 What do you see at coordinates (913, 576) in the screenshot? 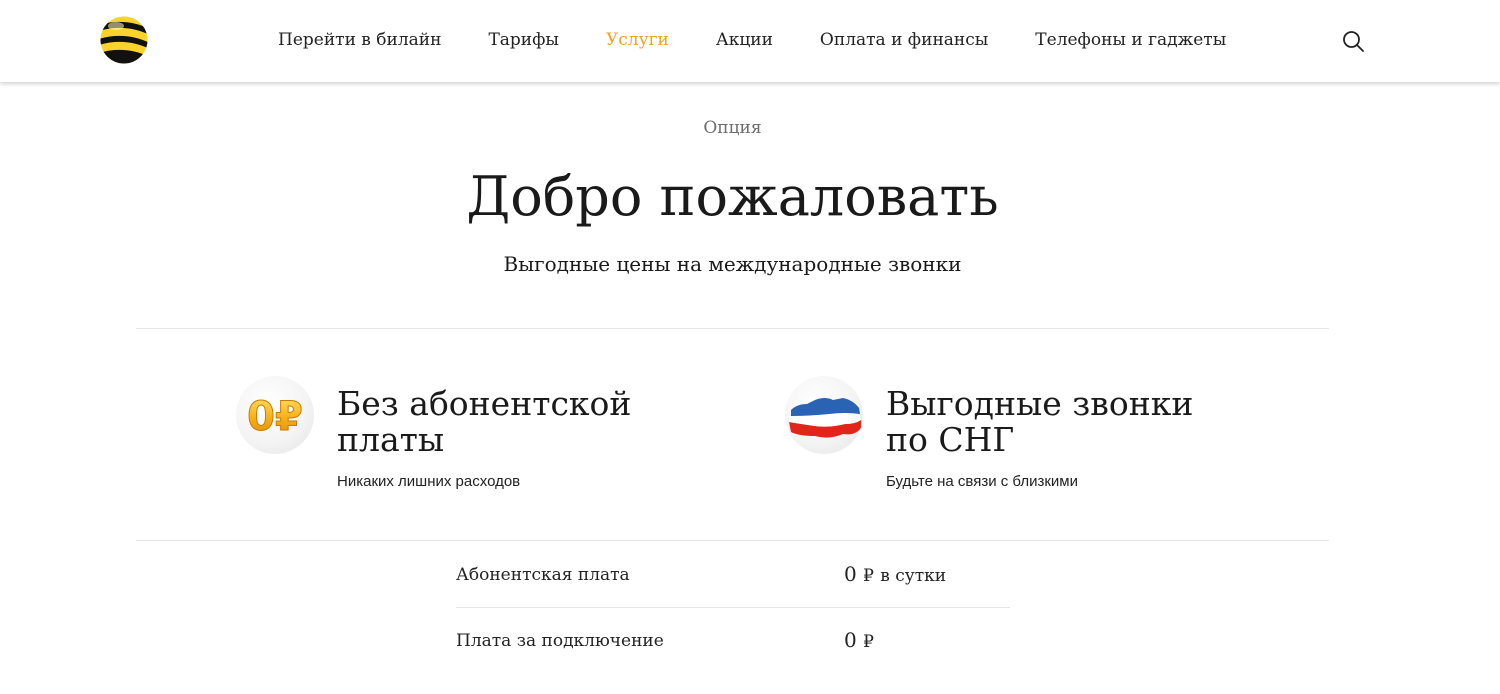
I see `price-period: в сутки` at bounding box center [913, 576].